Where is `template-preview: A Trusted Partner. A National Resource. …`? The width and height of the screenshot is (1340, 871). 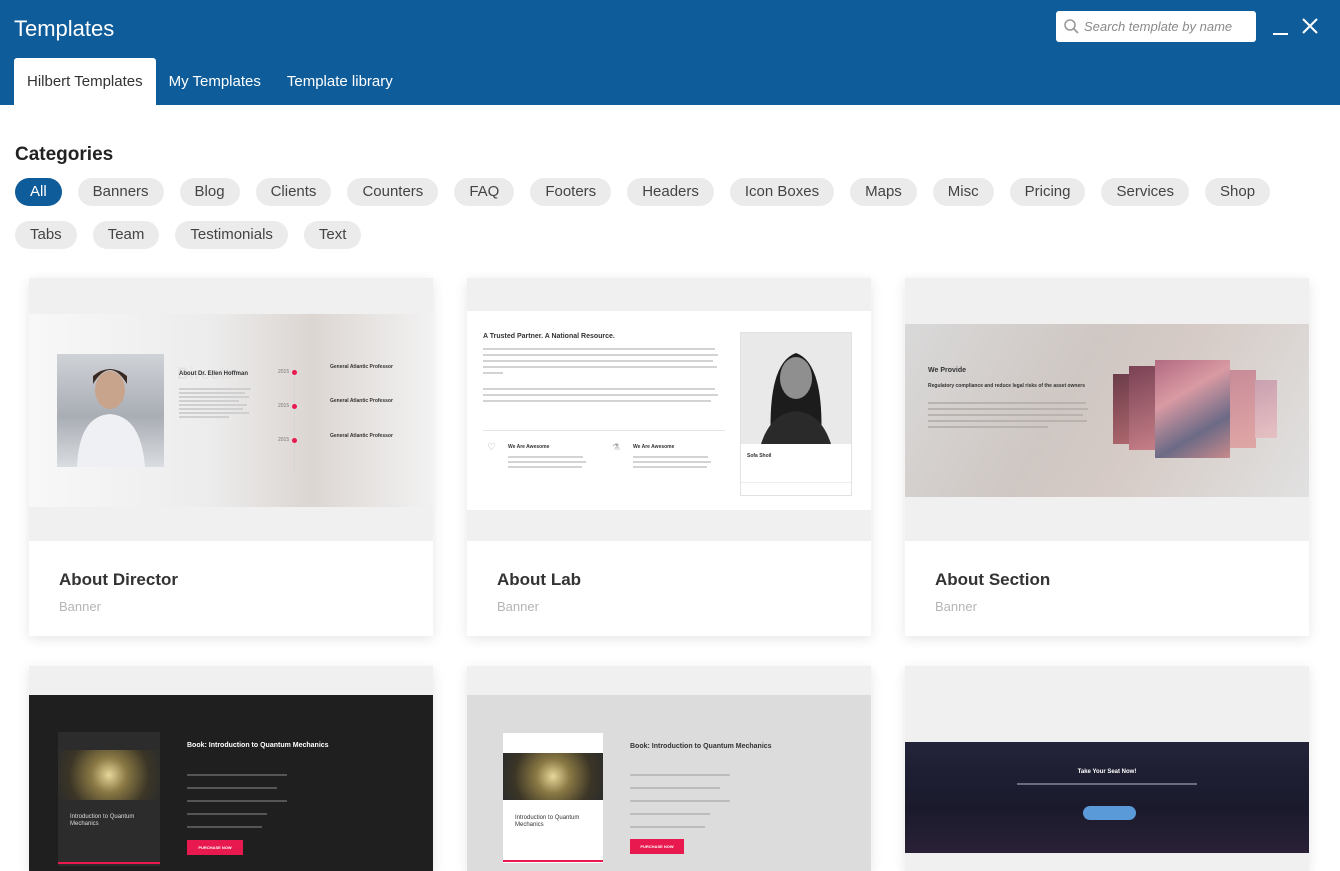 template-preview: A Trusted Partner. A National Resource. … is located at coordinates (669, 409).